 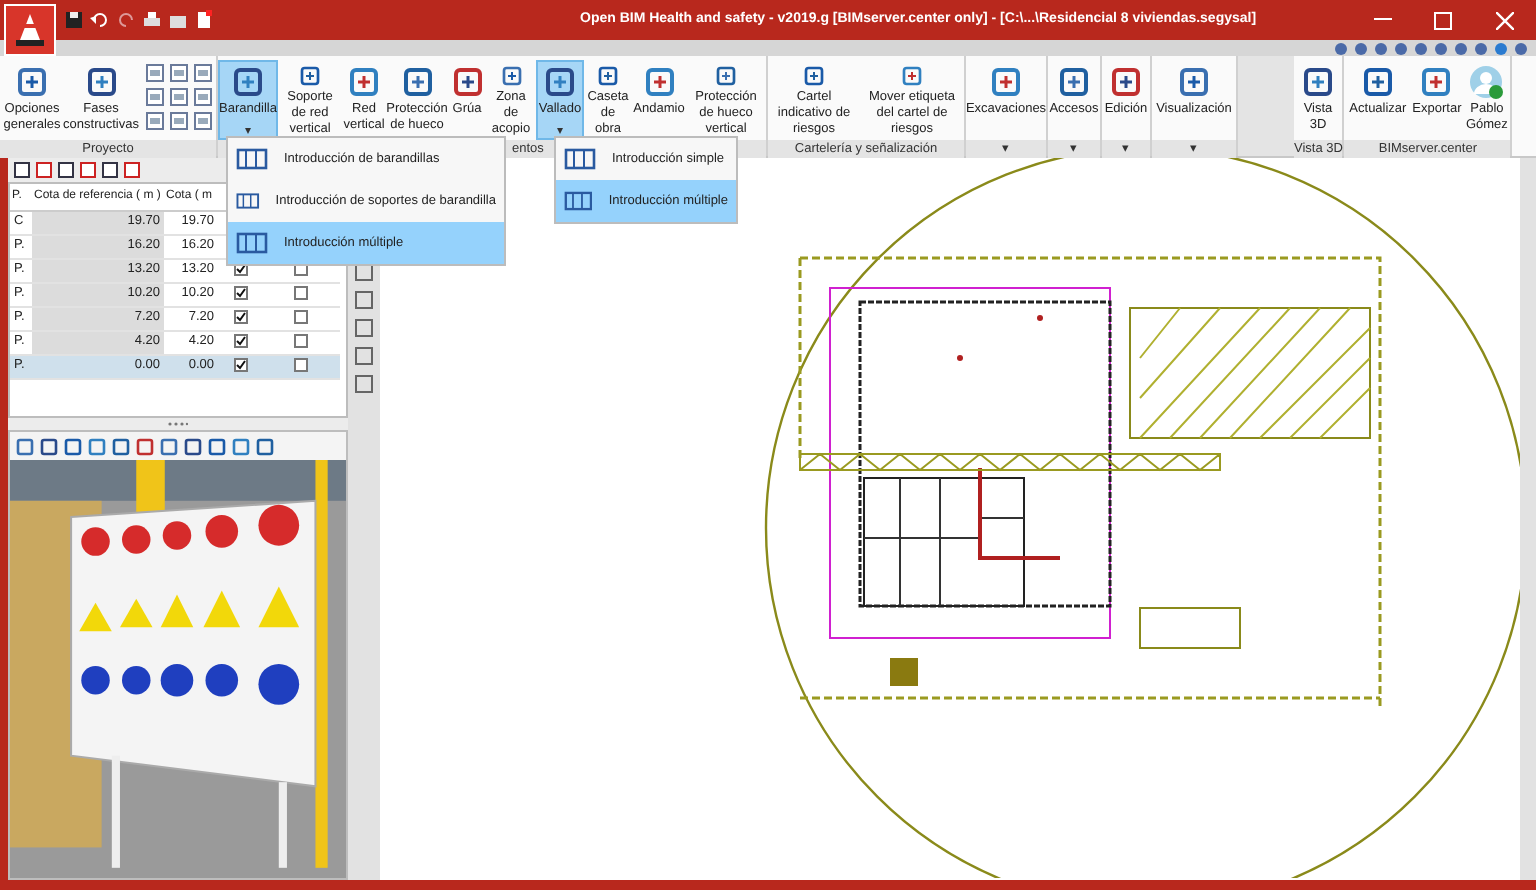 I want to click on avatar-icon, so click(x=1486, y=82).